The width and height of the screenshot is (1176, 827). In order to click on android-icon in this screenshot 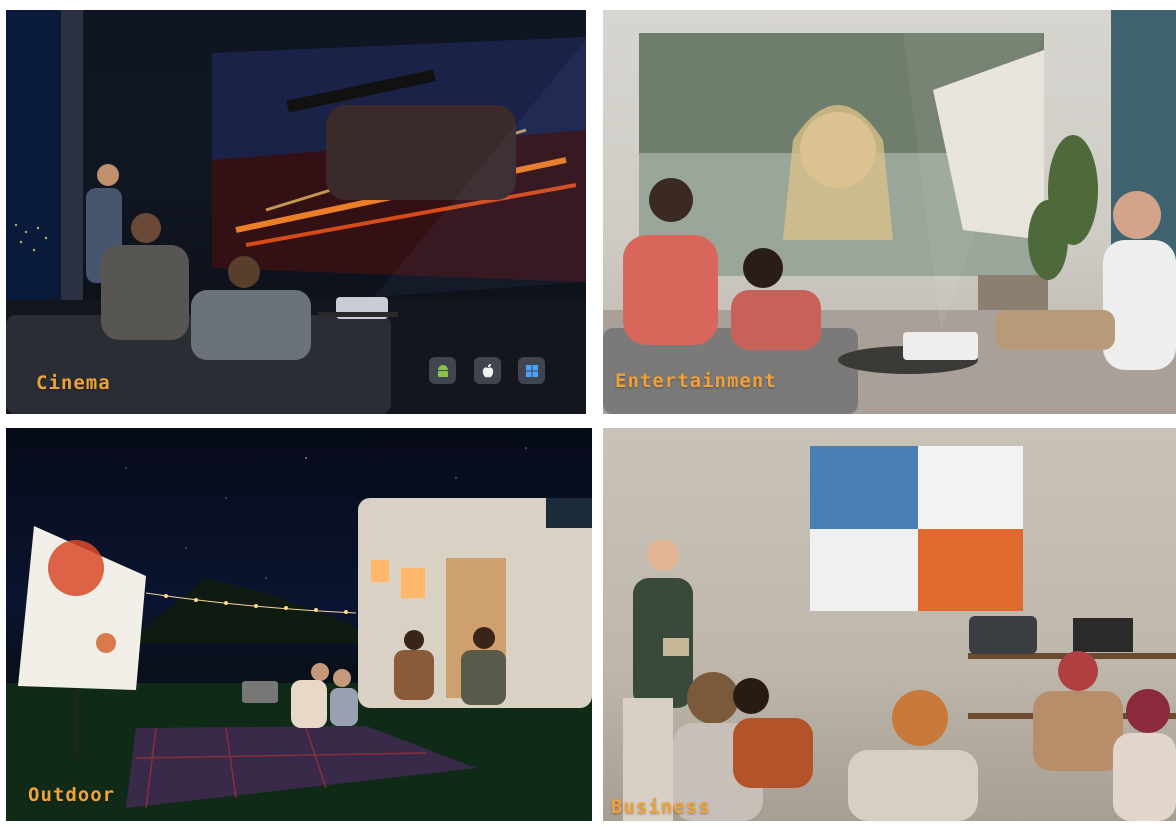, I will do `click(442, 370)`.